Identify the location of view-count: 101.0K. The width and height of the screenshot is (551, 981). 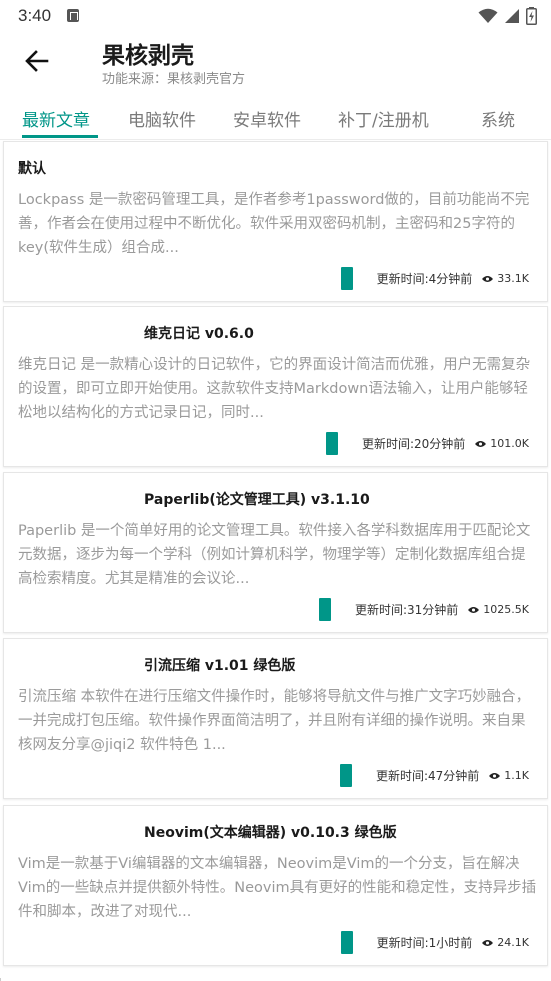
(509, 443).